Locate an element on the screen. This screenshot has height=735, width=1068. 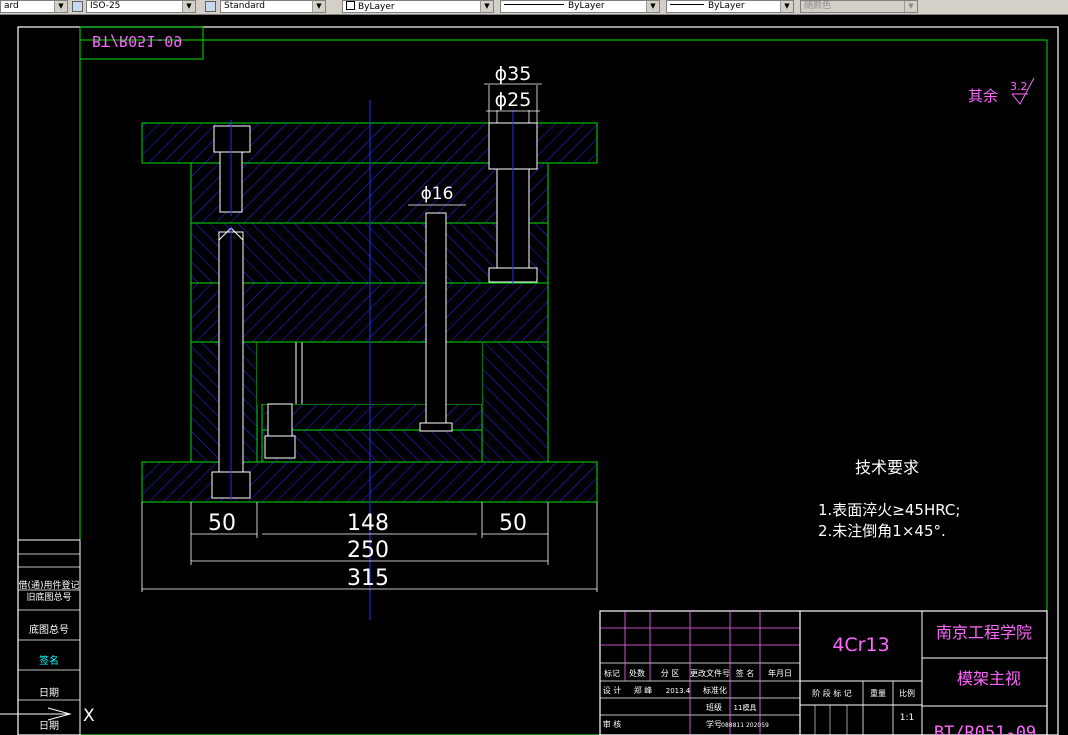
roughness-value: 3.2 is located at coordinates (1019, 86).